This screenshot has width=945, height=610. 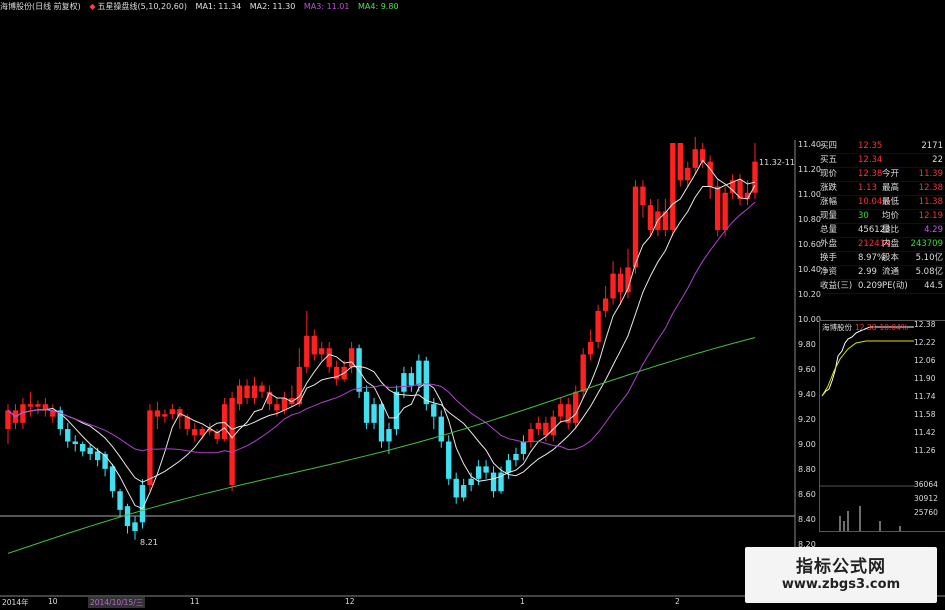 What do you see at coordinates (149, 542) in the screenshot?
I see `low-price-marker: 8.21` at bounding box center [149, 542].